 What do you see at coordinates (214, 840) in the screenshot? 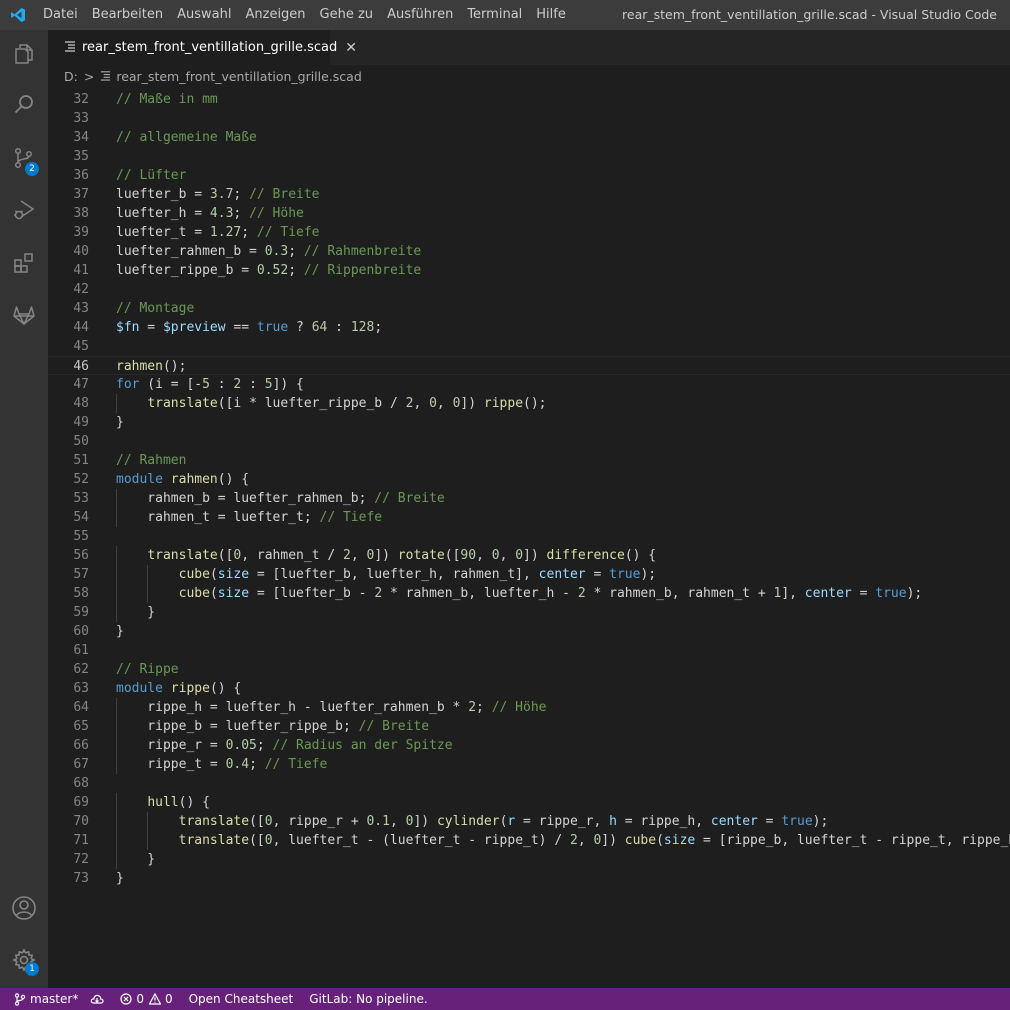
I see `code-token: translate` at bounding box center [214, 840].